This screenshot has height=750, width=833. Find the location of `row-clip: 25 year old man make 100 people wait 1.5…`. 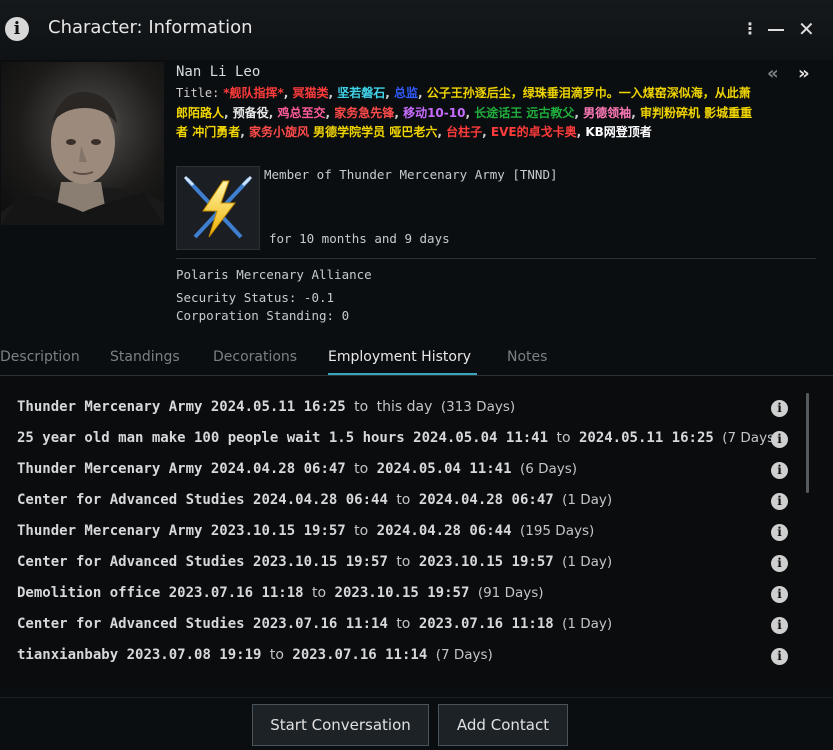

row-clip: 25 year old man make 100 people wait 1.5… is located at coordinates (398, 439).